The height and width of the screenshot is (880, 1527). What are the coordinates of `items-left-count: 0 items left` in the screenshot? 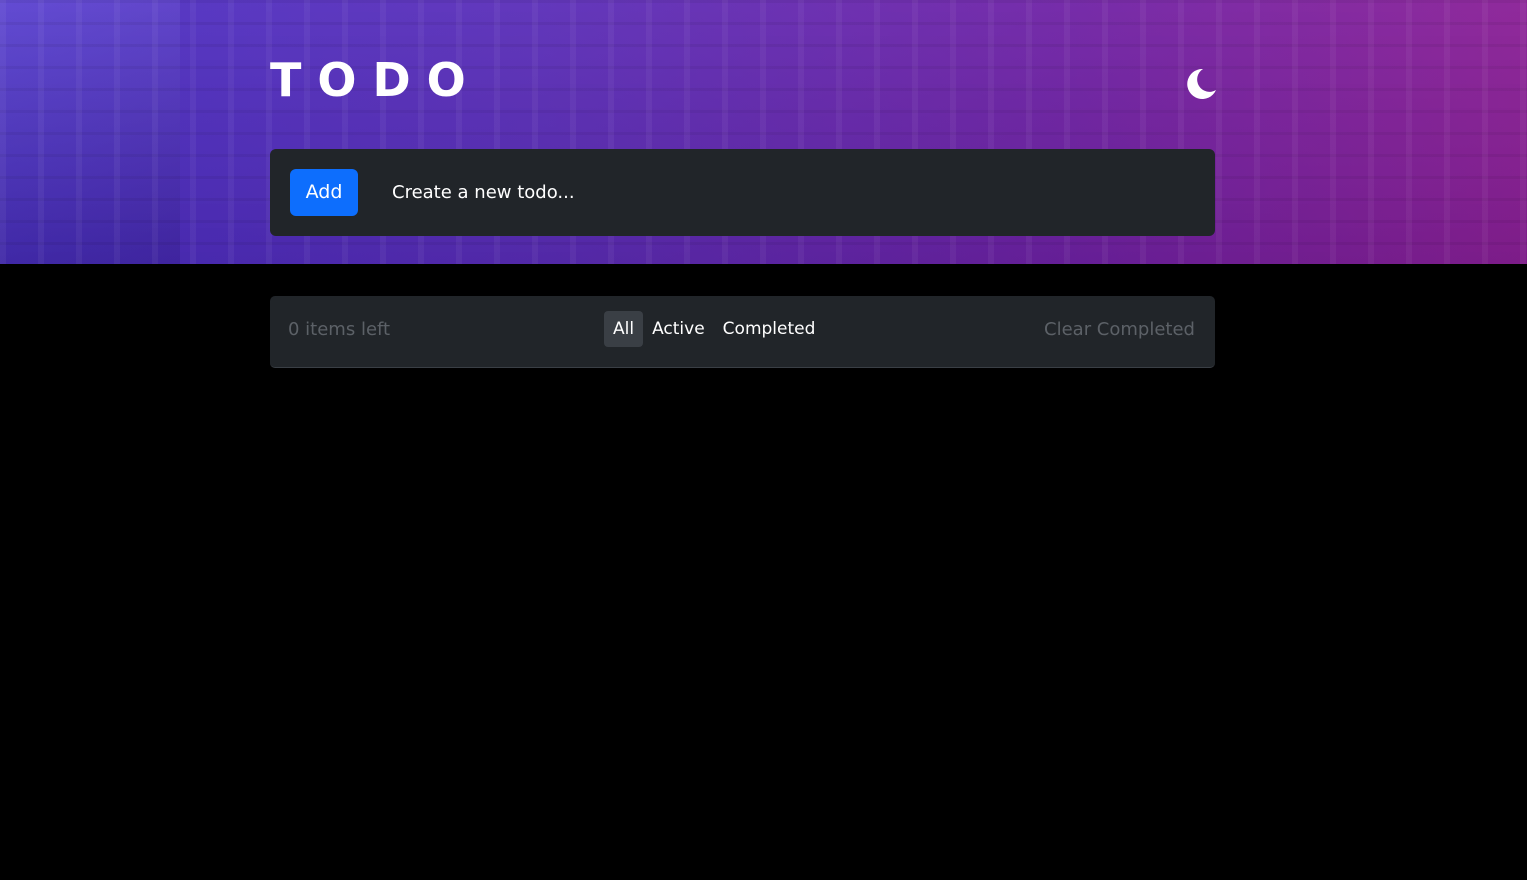 It's located at (339, 329).